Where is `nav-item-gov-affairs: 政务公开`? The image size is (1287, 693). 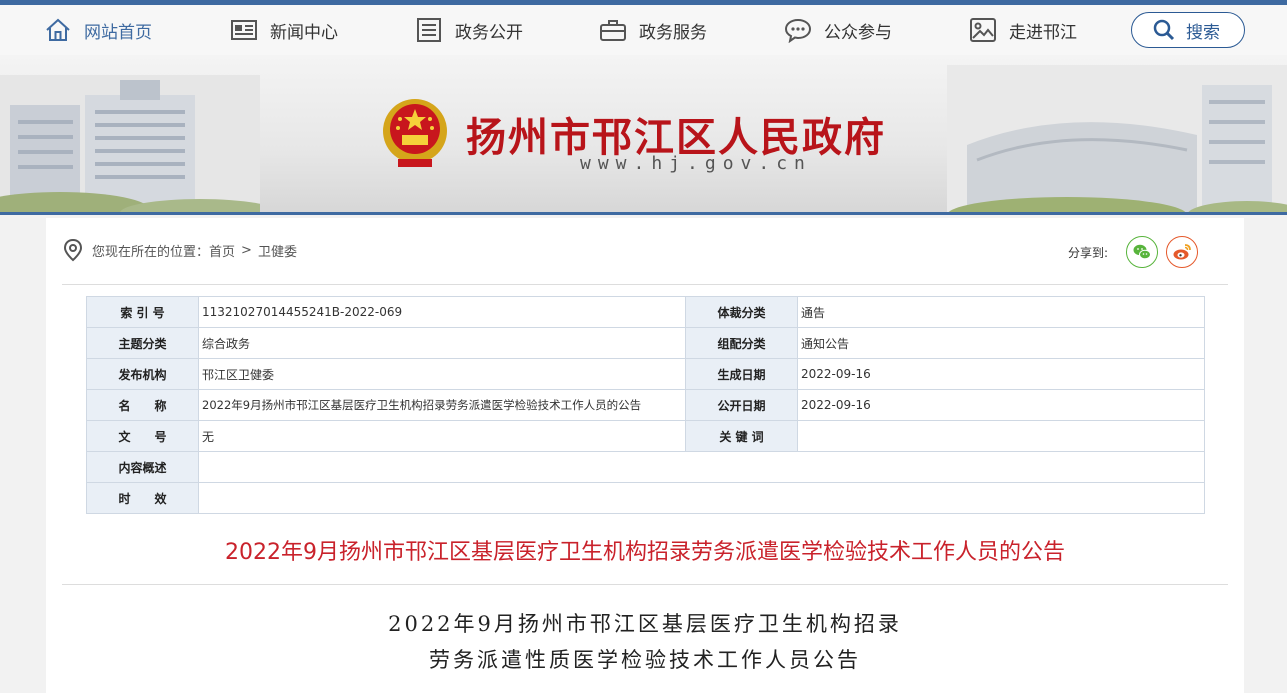
nav-item-gov-affairs: 政务公开 is located at coordinates (469, 30).